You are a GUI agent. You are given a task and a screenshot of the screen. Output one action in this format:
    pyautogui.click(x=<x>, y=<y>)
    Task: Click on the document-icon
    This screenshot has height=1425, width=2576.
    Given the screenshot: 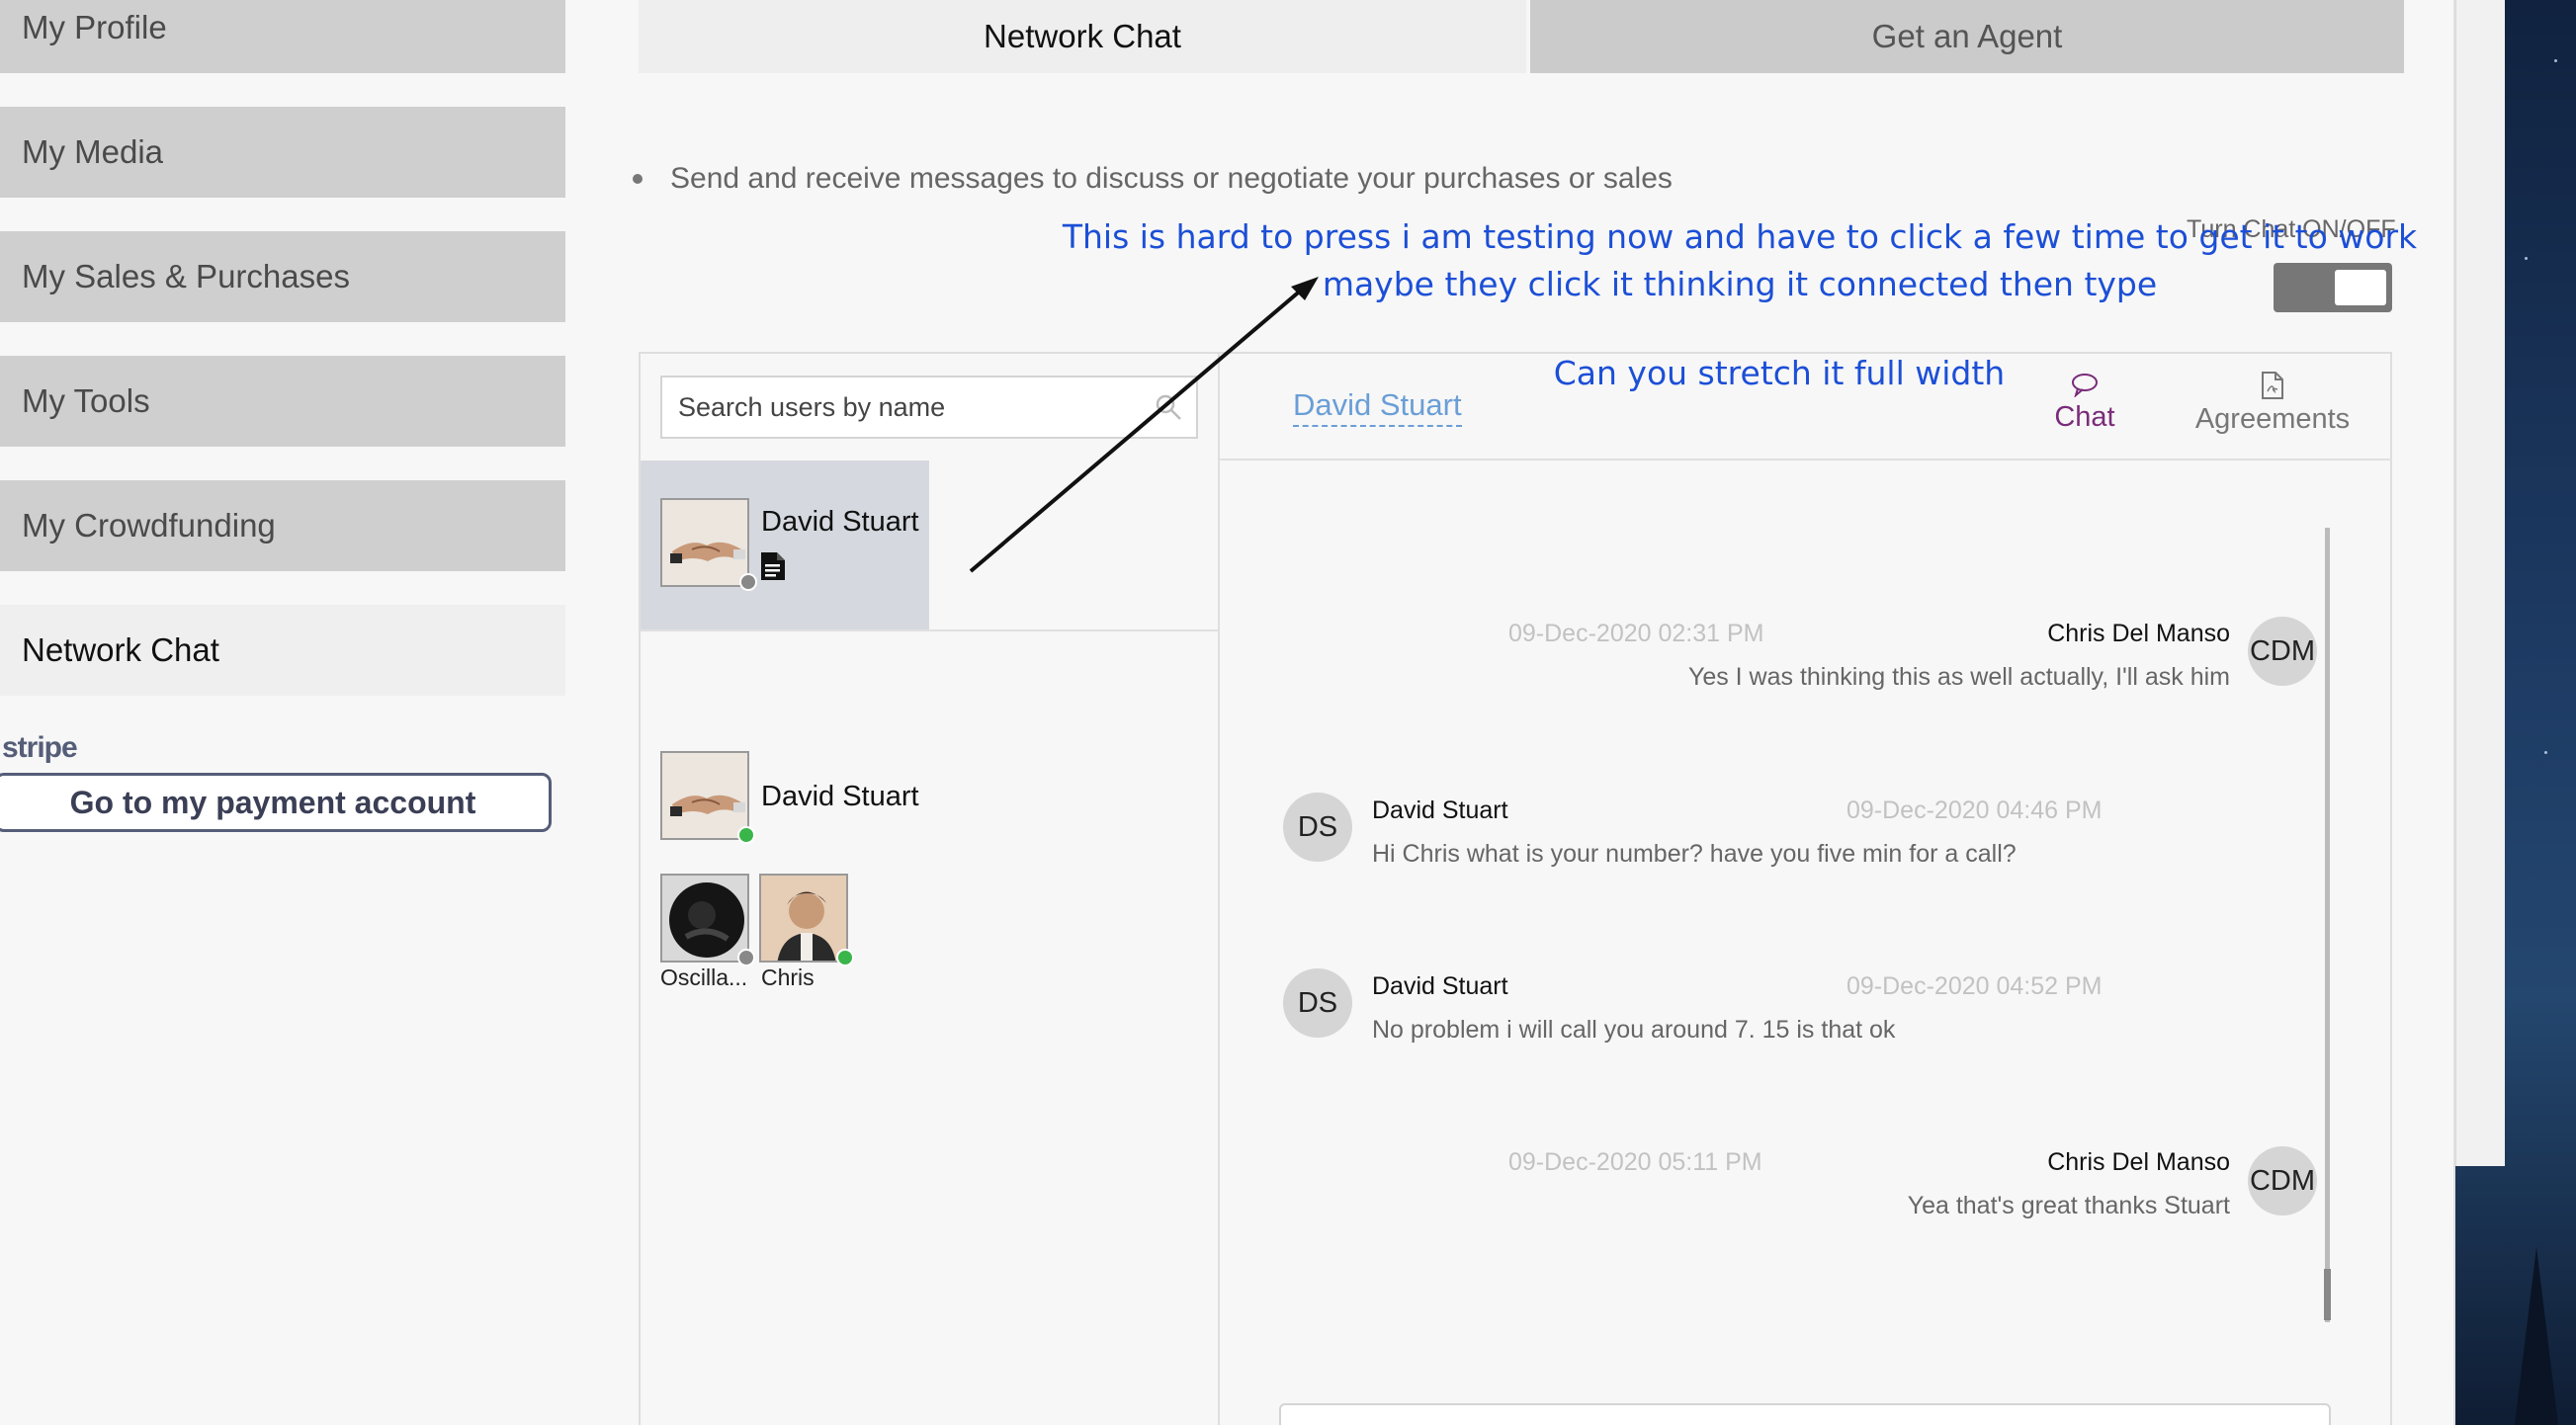 What is the action you would take?
    pyautogui.click(x=773, y=566)
    